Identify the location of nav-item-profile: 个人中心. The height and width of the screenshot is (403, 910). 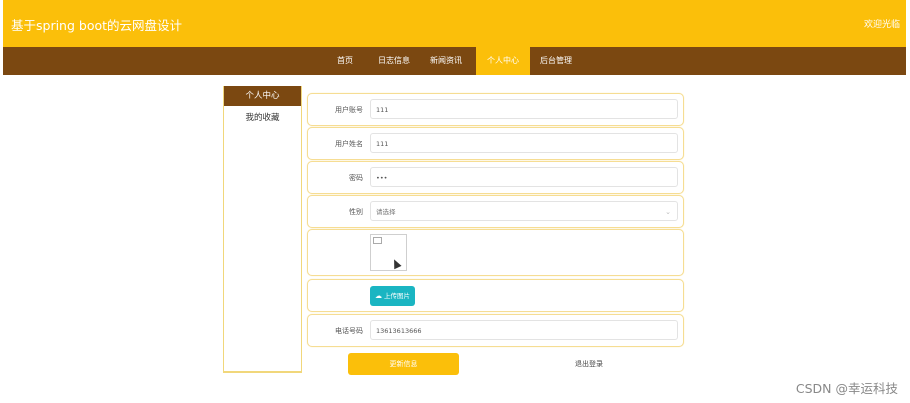
(503, 61).